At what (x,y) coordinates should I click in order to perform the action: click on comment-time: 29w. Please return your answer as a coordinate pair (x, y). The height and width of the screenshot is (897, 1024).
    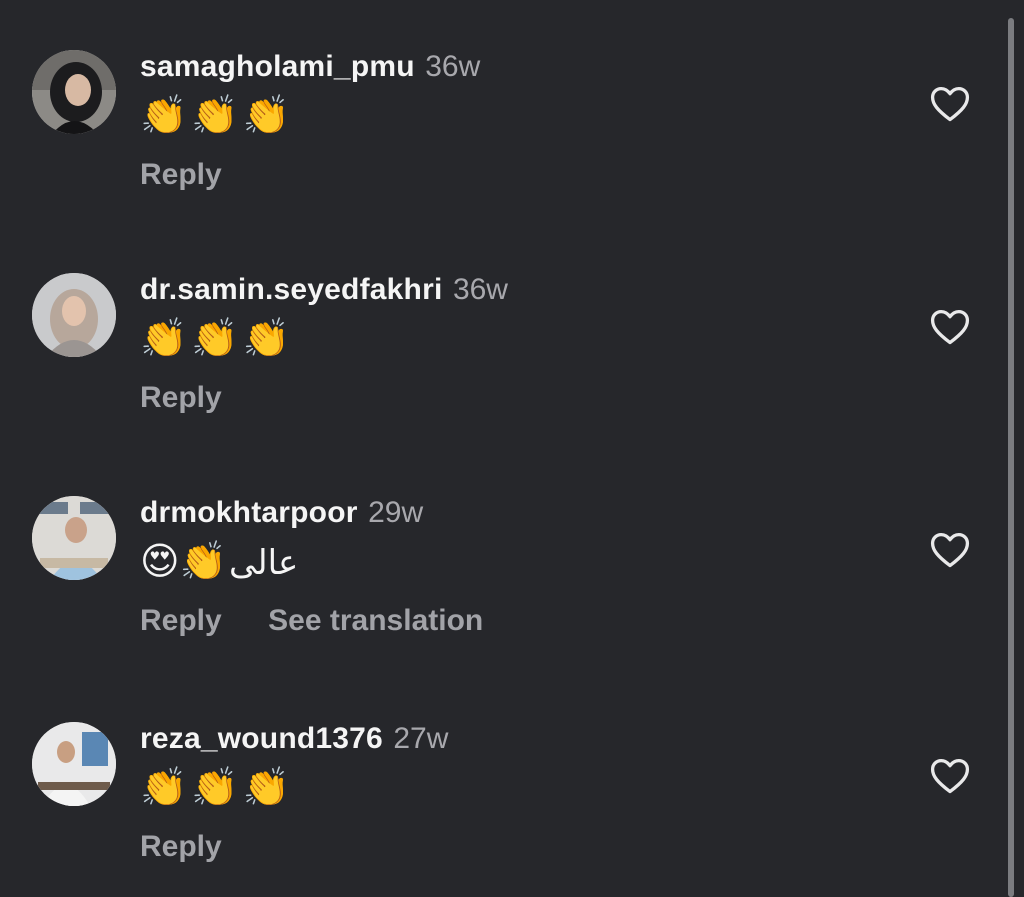
    Looking at the image, I should click on (396, 512).